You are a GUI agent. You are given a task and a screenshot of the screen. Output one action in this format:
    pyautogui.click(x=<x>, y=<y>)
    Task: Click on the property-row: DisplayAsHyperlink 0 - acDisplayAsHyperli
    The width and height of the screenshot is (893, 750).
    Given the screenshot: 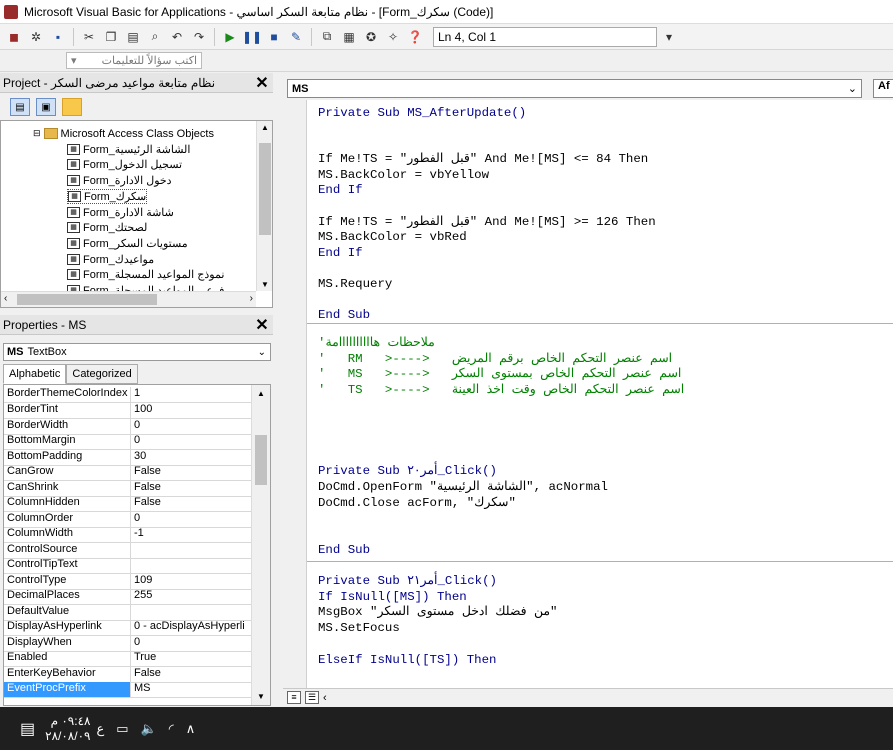 What is the action you would take?
    pyautogui.click(x=127, y=628)
    